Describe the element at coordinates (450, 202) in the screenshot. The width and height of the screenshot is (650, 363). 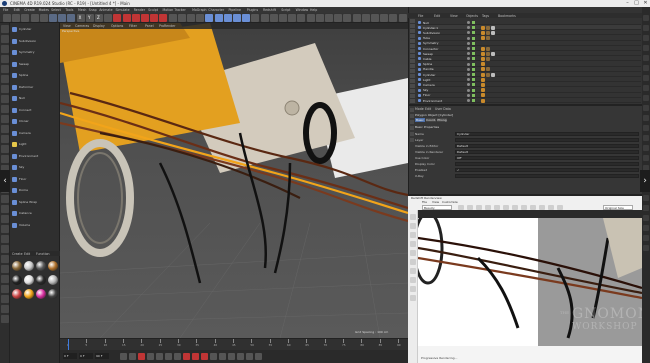
I see `render-menu-item: Customize` at that location.